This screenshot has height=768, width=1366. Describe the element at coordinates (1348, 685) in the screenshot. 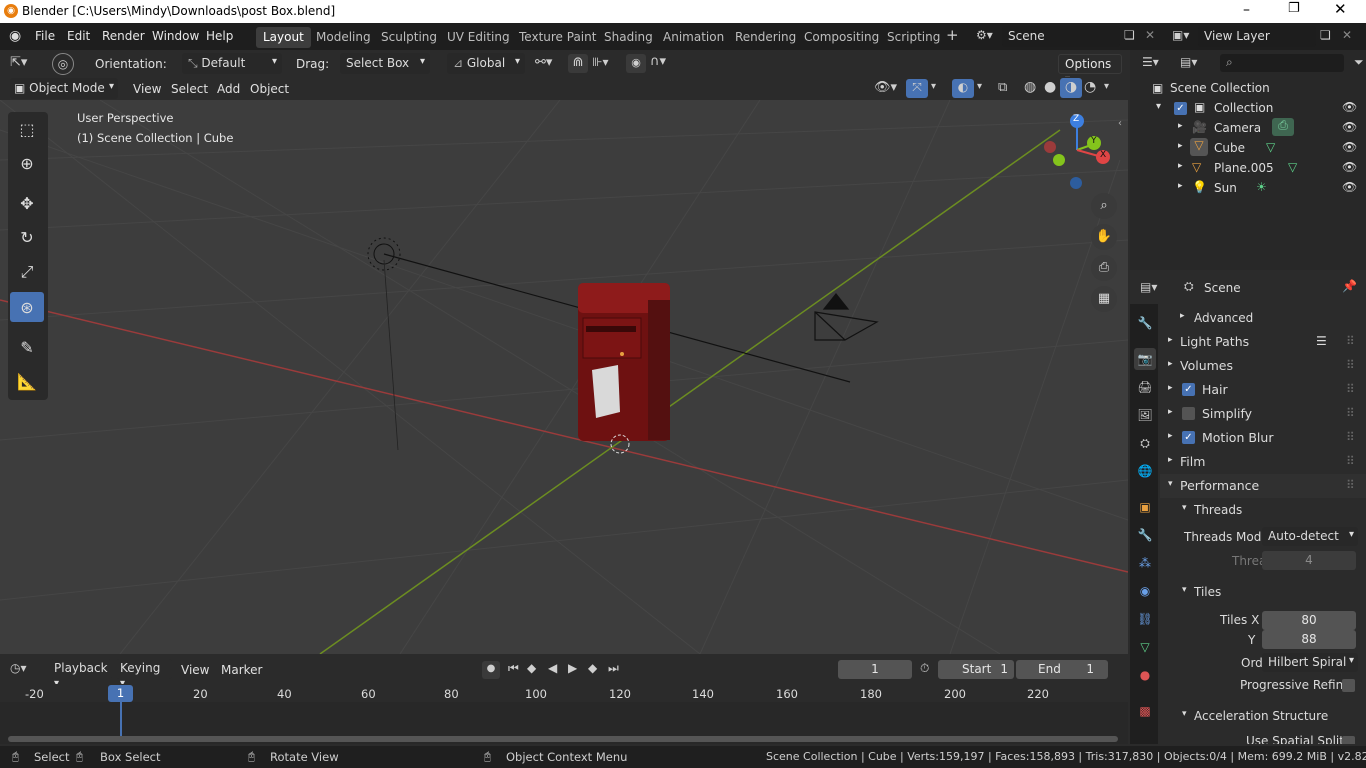

I see `progressive-refine-checkbox` at that location.